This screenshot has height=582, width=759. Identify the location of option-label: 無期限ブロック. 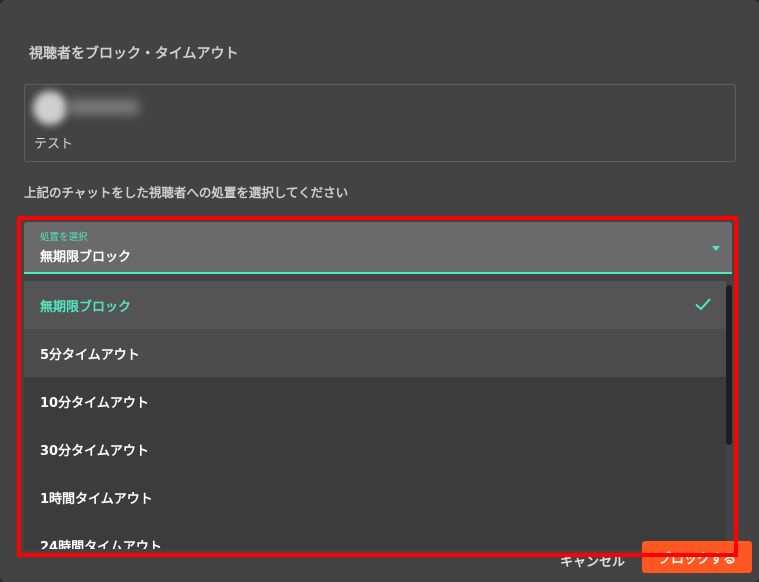
(86, 307).